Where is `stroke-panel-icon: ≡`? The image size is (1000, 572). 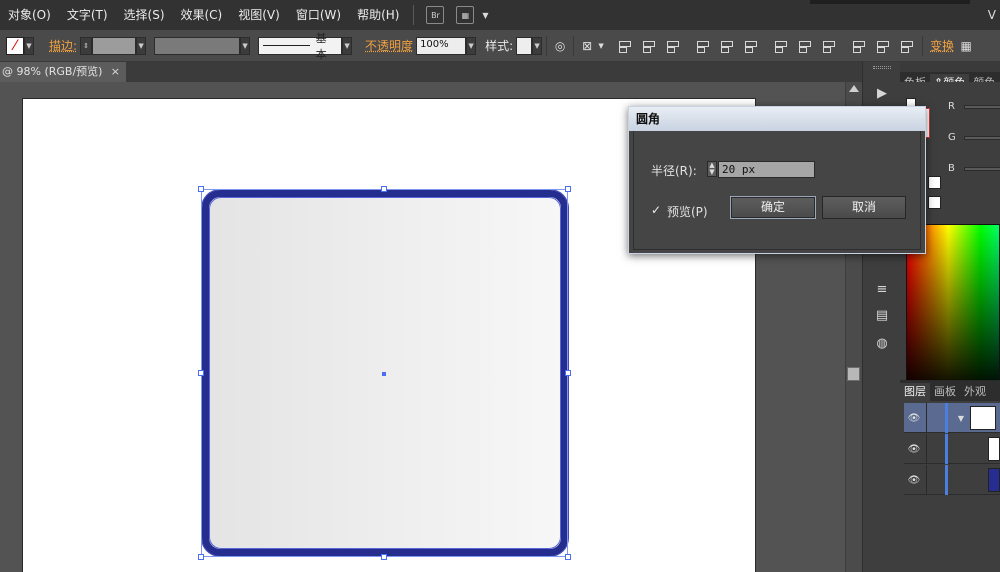
stroke-panel-icon: ≡ is located at coordinates (882, 289).